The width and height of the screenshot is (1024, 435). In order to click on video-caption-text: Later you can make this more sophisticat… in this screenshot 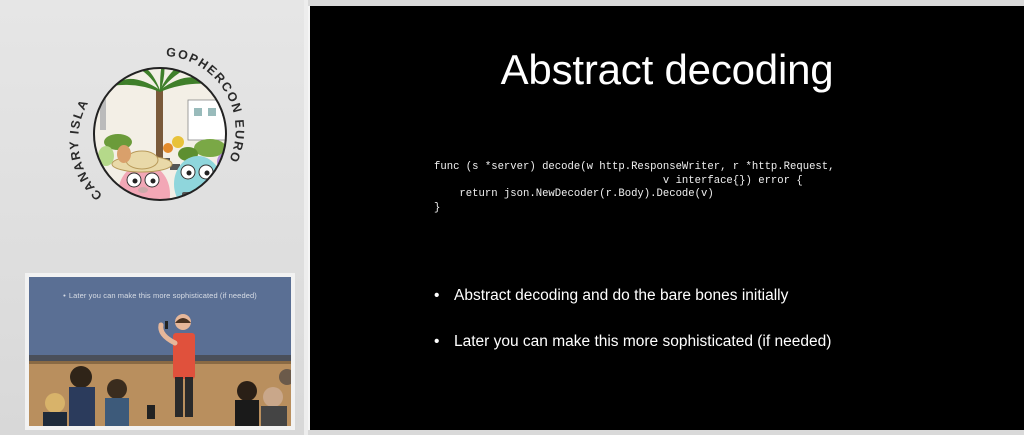, I will do `click(162, 295)`.